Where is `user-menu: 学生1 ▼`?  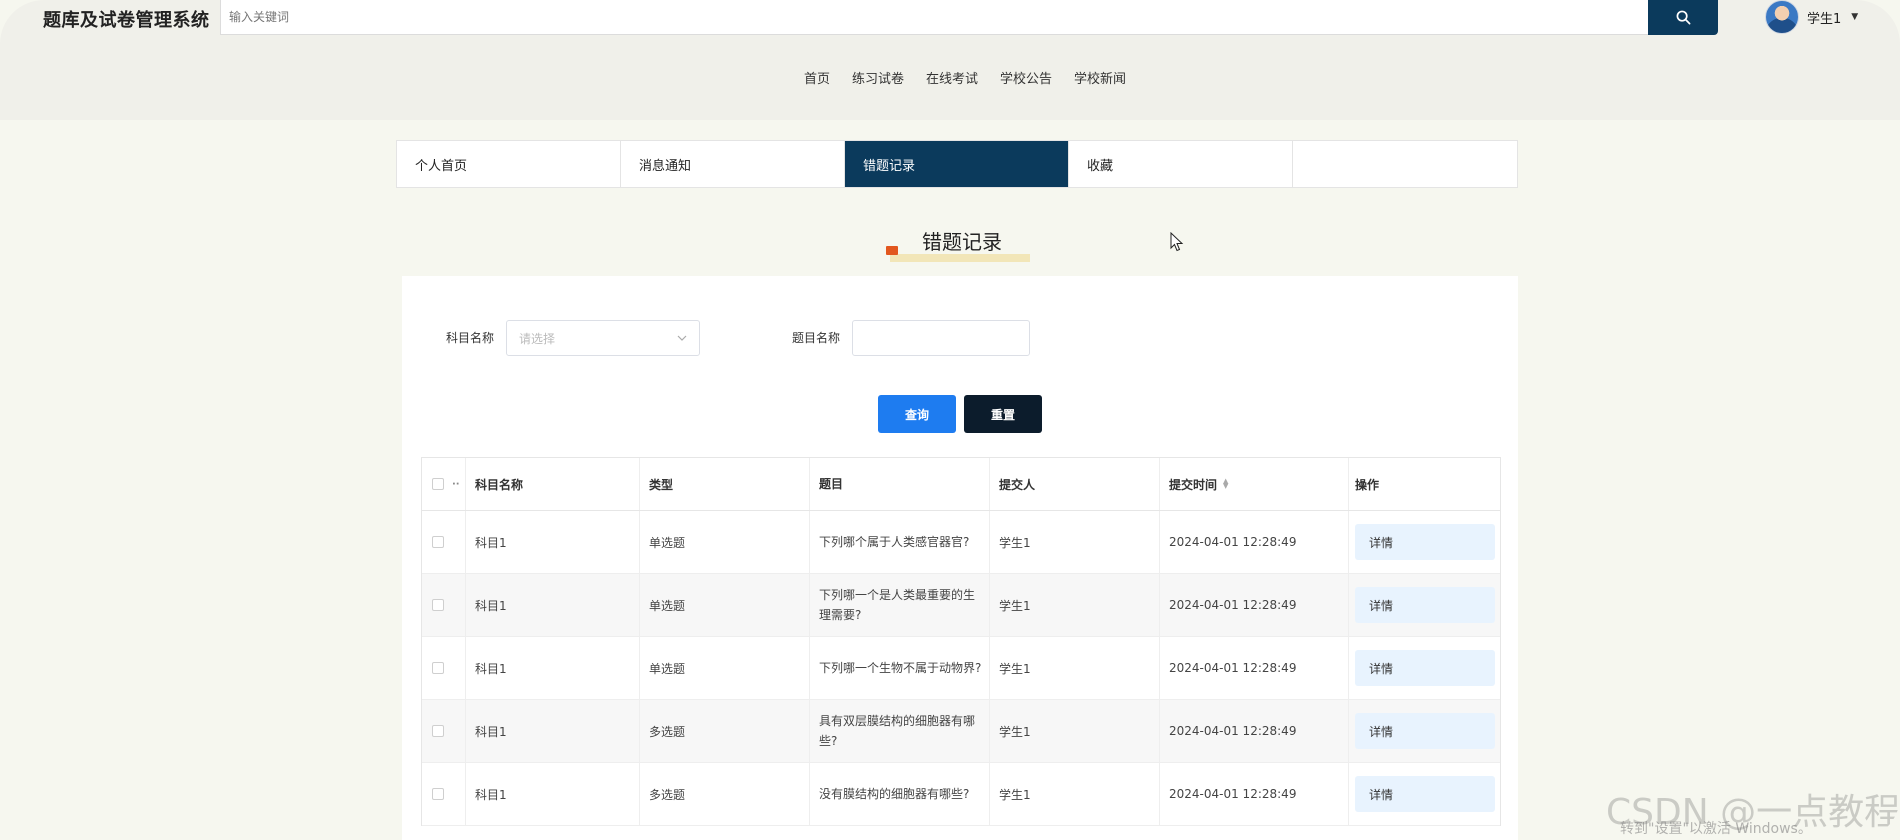 user-menu: 学生1 ▼ is located at coordinates (1811, 17).